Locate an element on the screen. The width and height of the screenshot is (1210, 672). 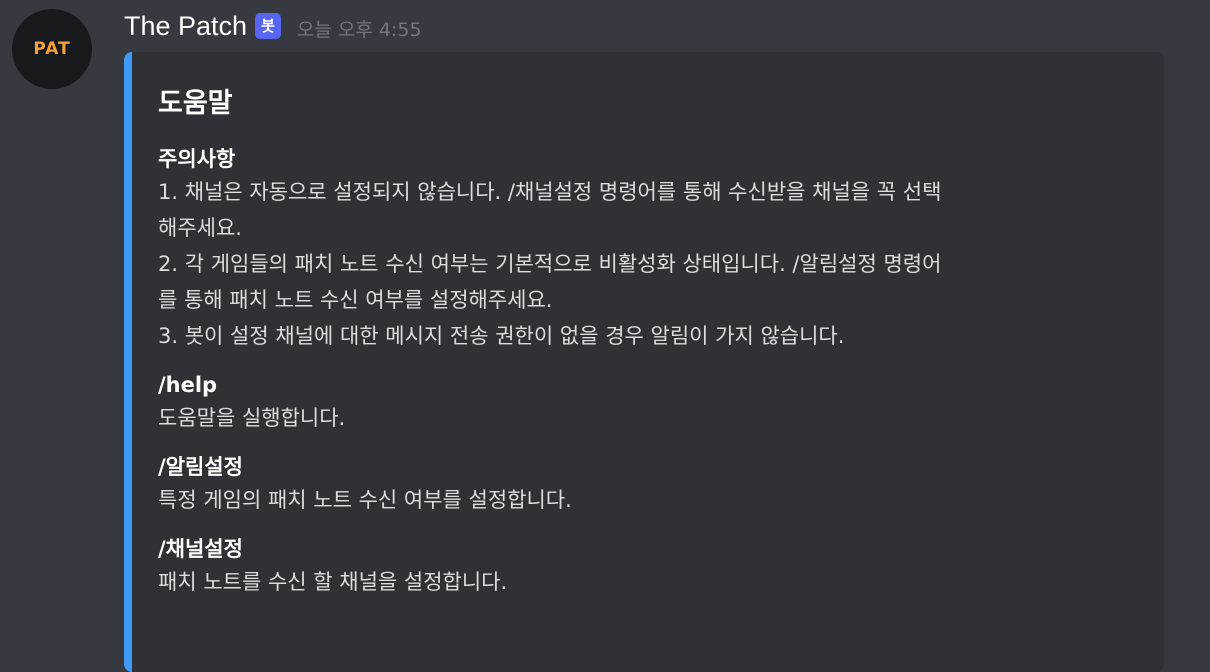
field-value: 패치 노트를 수신 할 채널을 설정합니다. is located at coordinates (333, 582).